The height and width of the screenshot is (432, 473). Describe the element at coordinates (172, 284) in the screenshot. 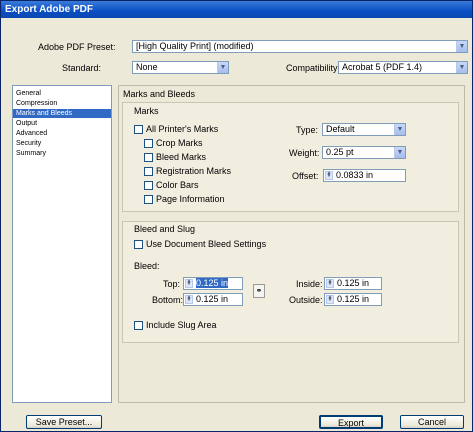

I see `top-label: Top:` at that location.